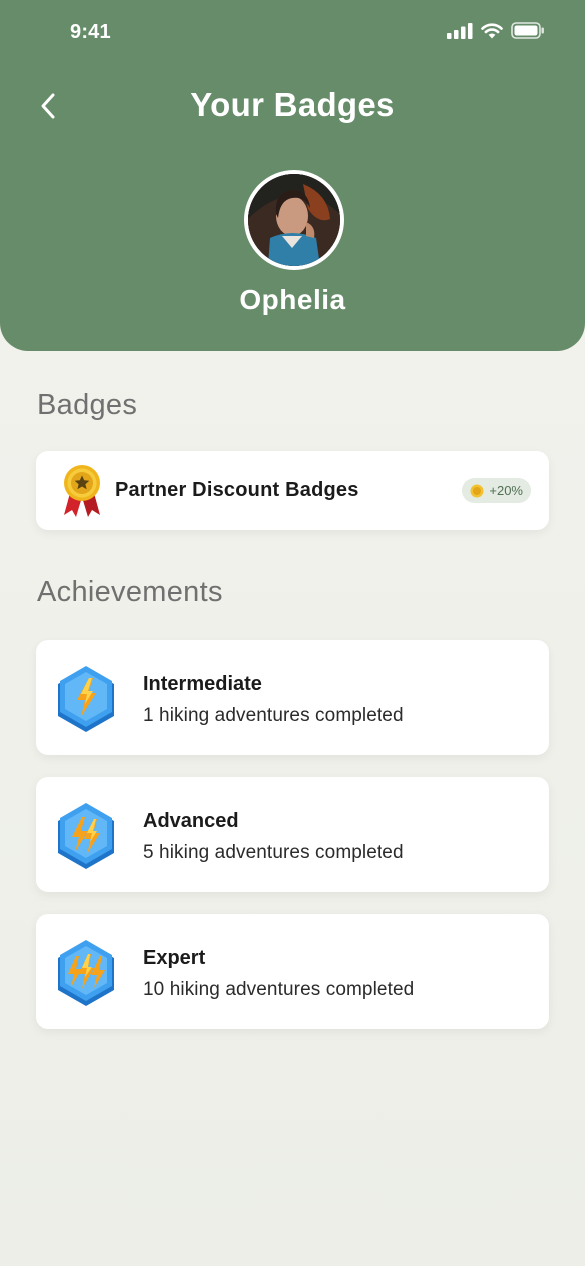 The image size is (585, 1266). I want to click on badge-label: Partner Discount Badges, so click(237, 490).